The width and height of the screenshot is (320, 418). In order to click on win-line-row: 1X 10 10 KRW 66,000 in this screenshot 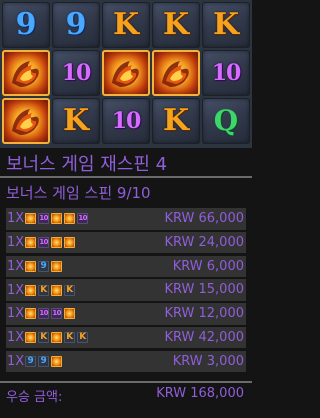, I will do `click(126, 219)`.